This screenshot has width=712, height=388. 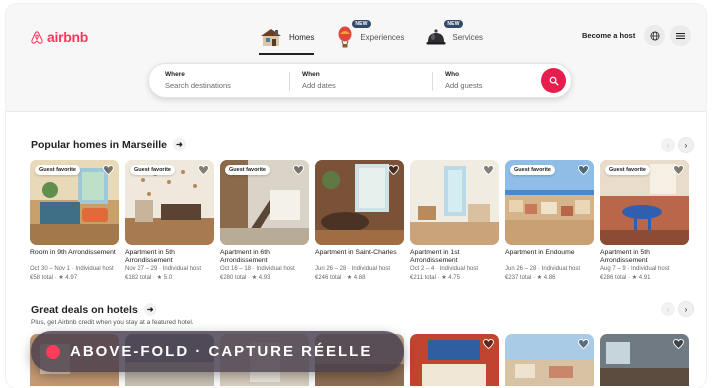 What do you see at coordinates (340, 278) in the screenshot?
I see `listing-price-rating: €246 total · ★ 4.88` at bounding box center [340, 278].